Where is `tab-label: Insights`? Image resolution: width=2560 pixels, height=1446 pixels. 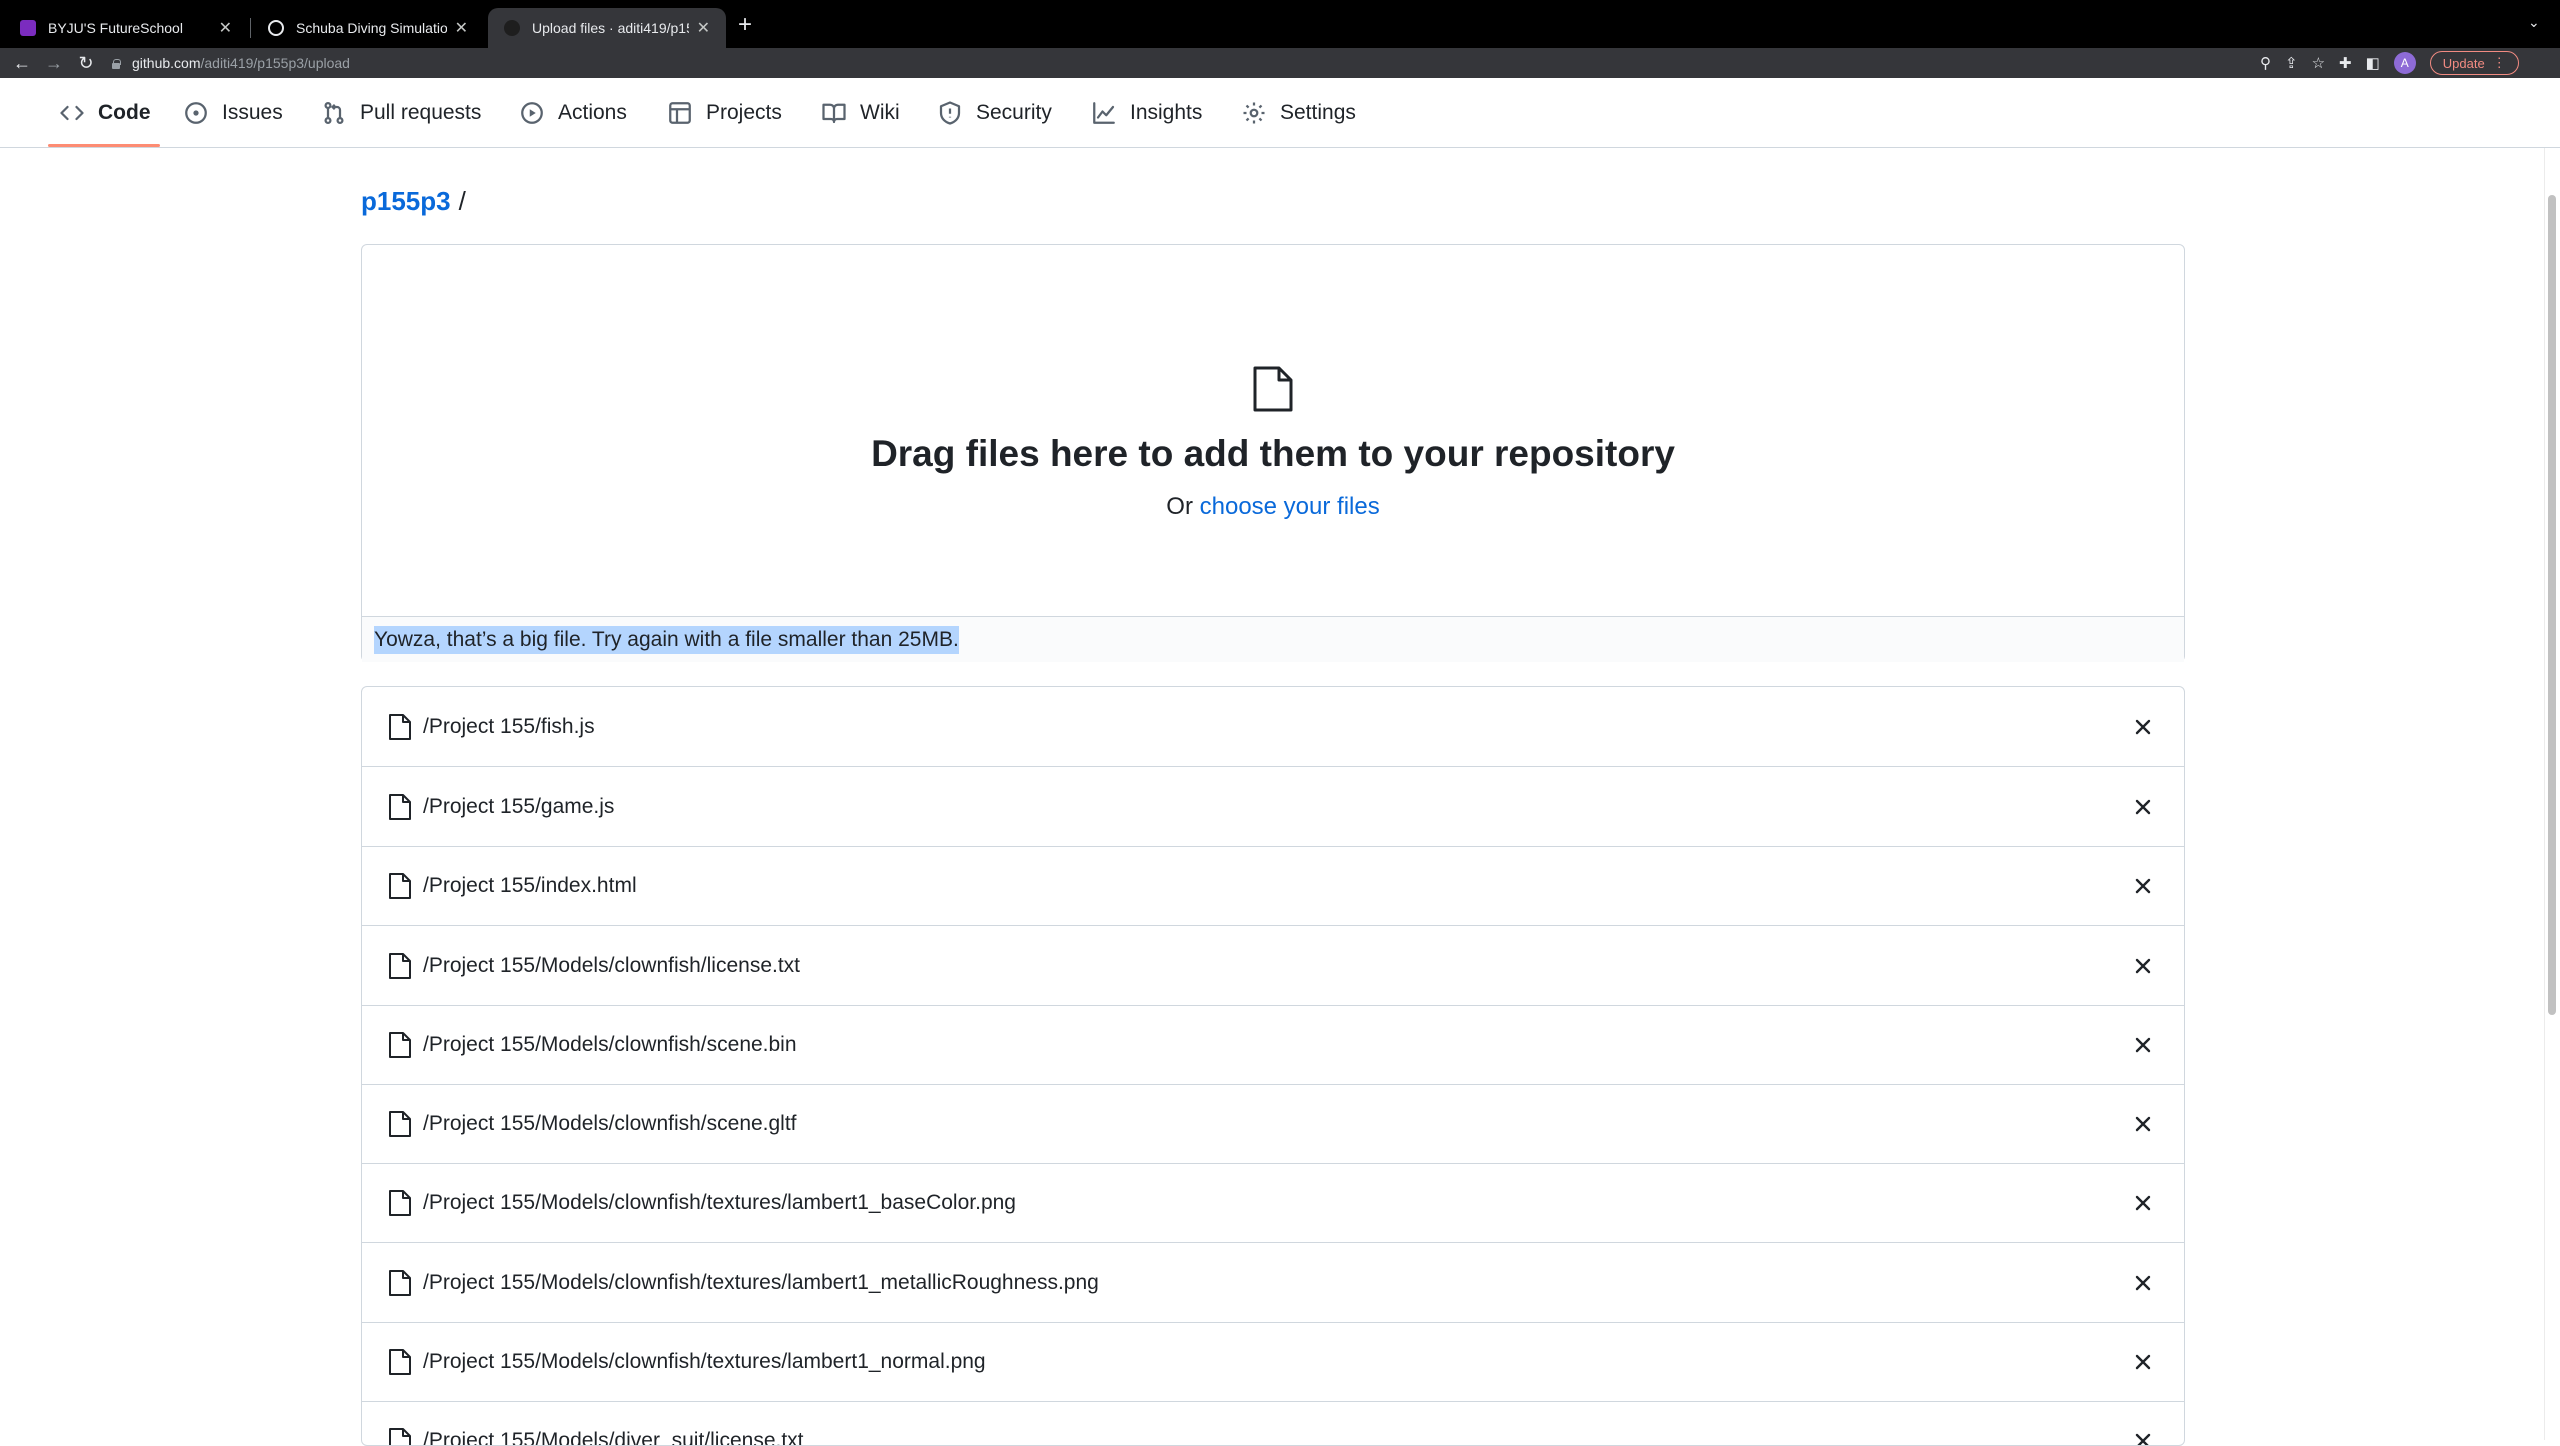 tab-label: Insights is located at coordinates (1166, 113).